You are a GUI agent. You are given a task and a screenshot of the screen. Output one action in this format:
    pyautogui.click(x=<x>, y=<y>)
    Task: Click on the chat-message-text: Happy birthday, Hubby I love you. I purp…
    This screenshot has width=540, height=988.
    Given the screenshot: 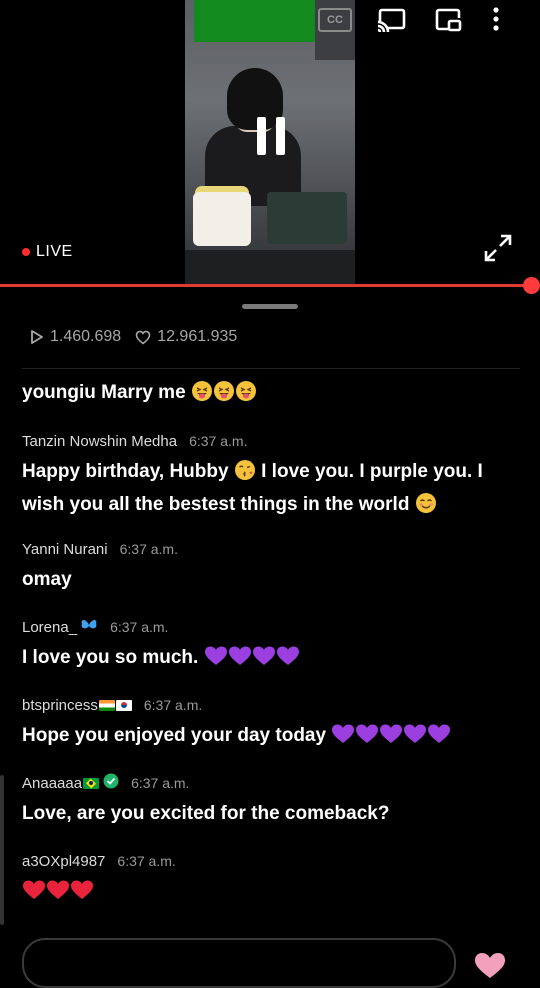 What is the action you would take?
    pyautogui.click(x=272, y=490)
    